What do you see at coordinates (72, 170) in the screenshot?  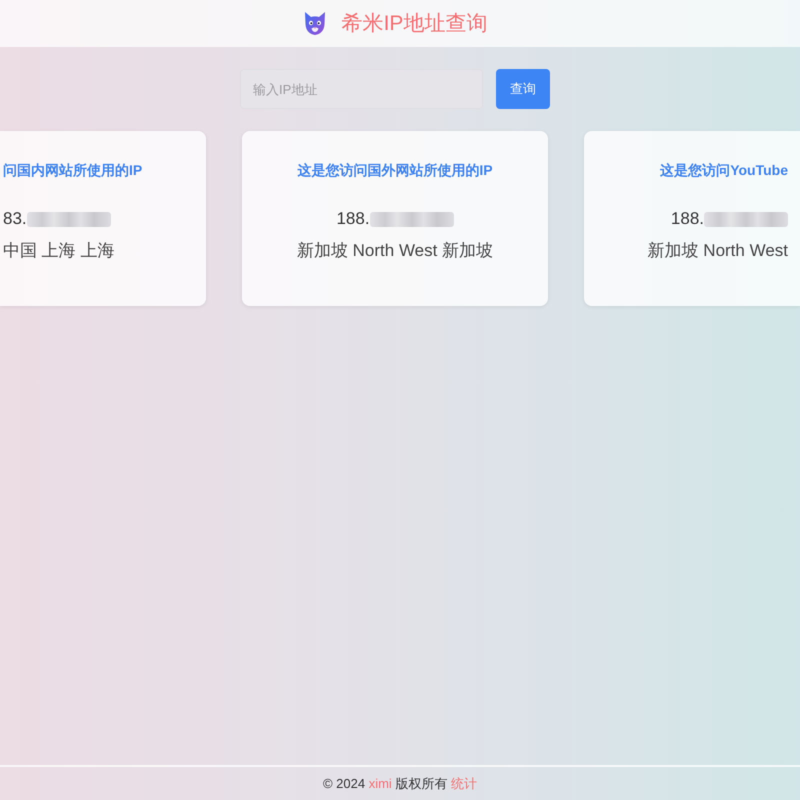 I see `card-title: 问国内网站所使用的IP` at bounding box center [72, 170].